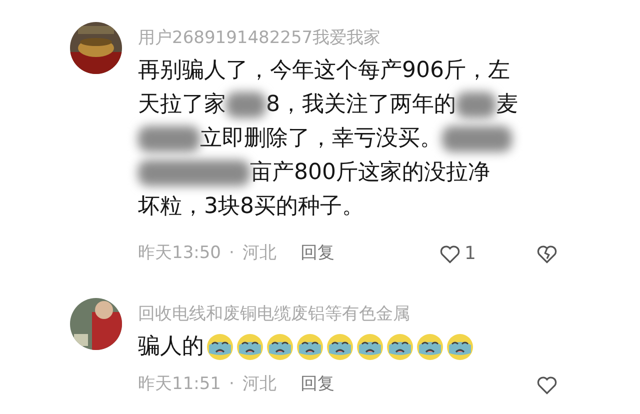 The image size is (640, 414). I want to click on like-button: 1, so click(457, 253).